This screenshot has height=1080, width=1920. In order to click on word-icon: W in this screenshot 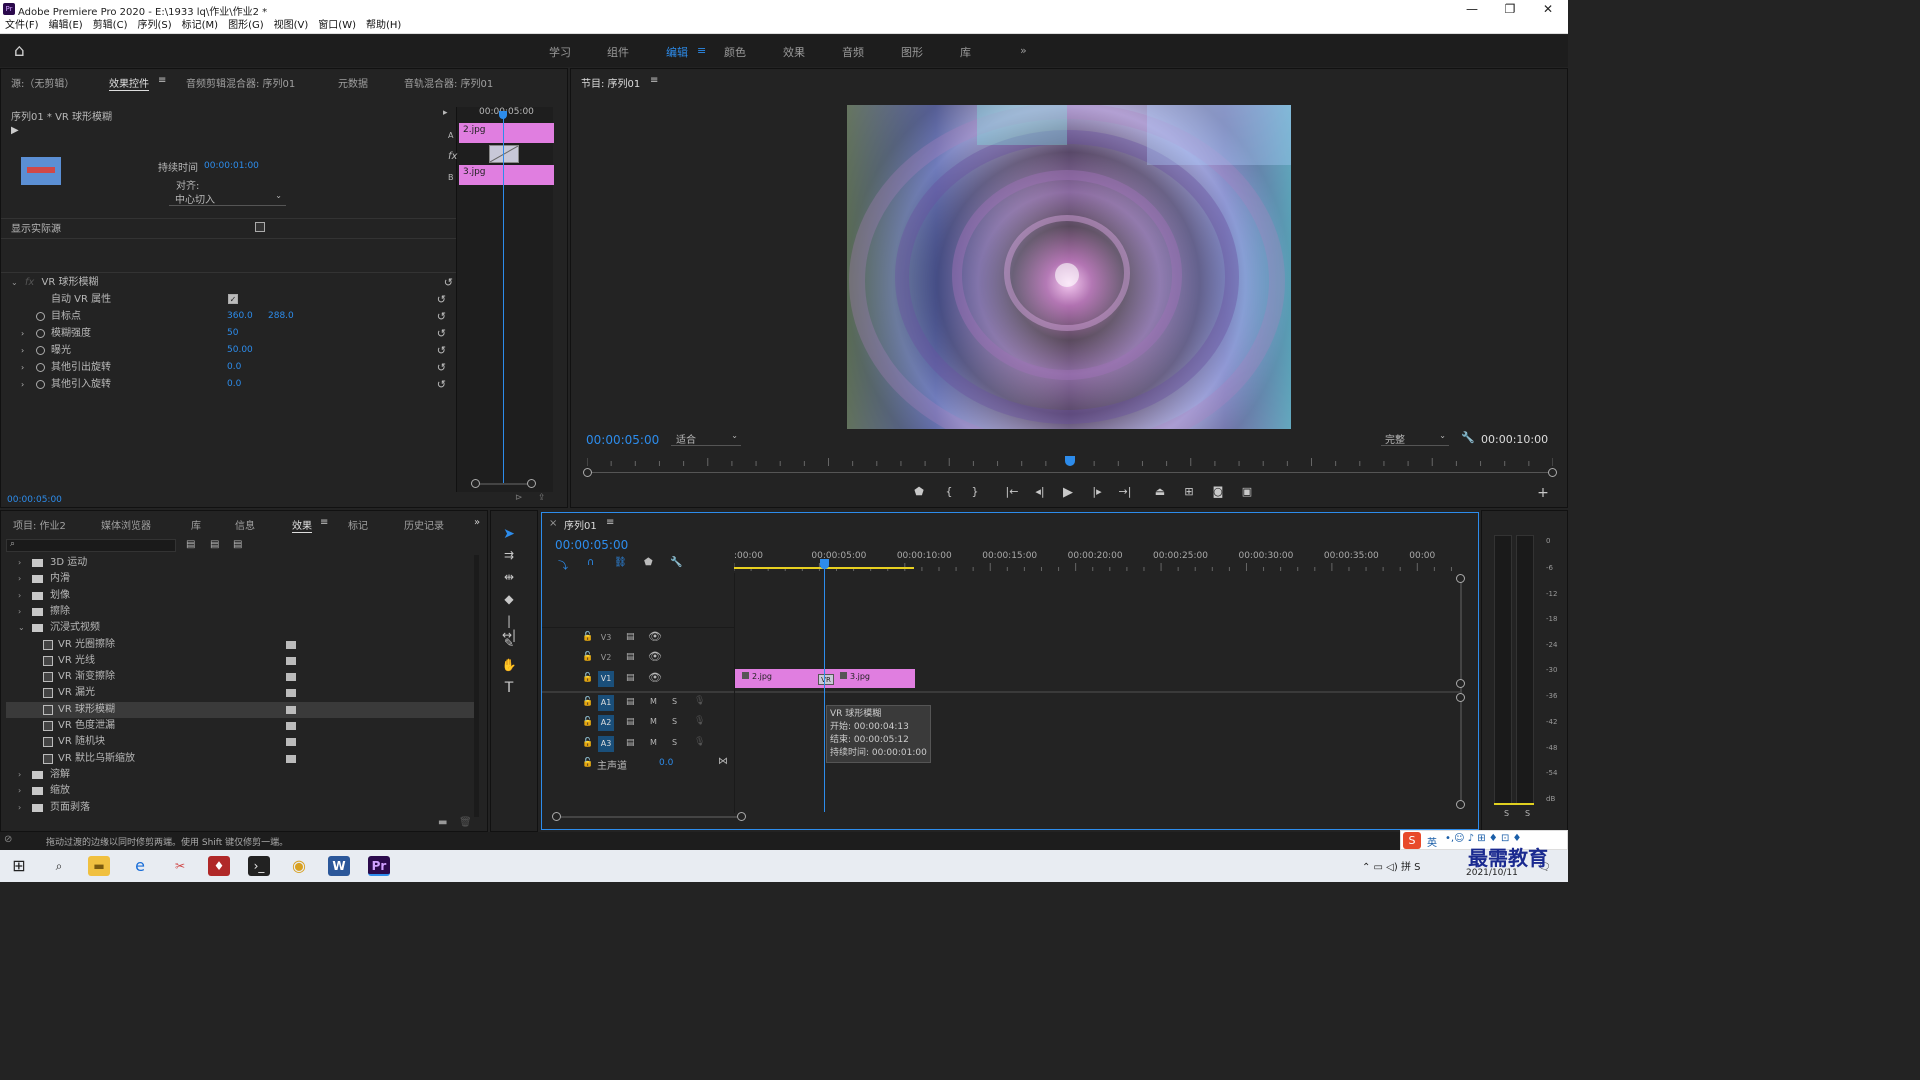, I will do `click(339, 866)`.